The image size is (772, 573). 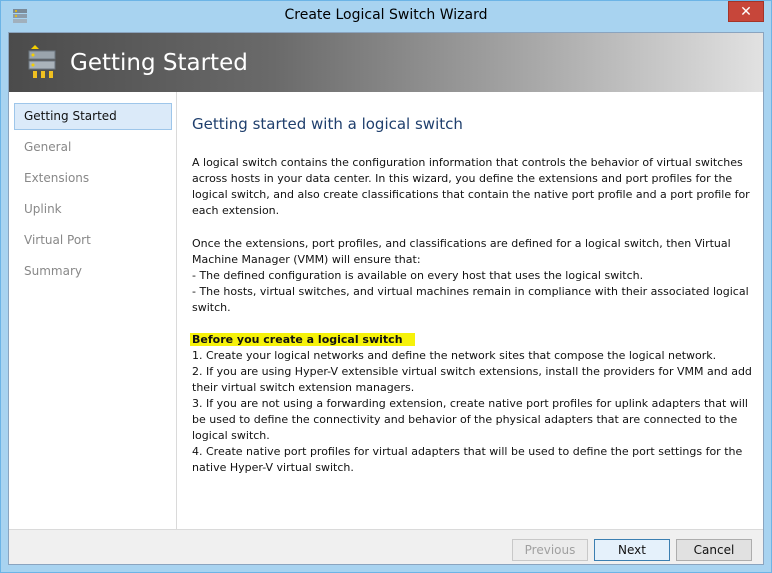 I want to click on prerequisites-heading: Before you create a logical switch, so click(x=302, y=339).